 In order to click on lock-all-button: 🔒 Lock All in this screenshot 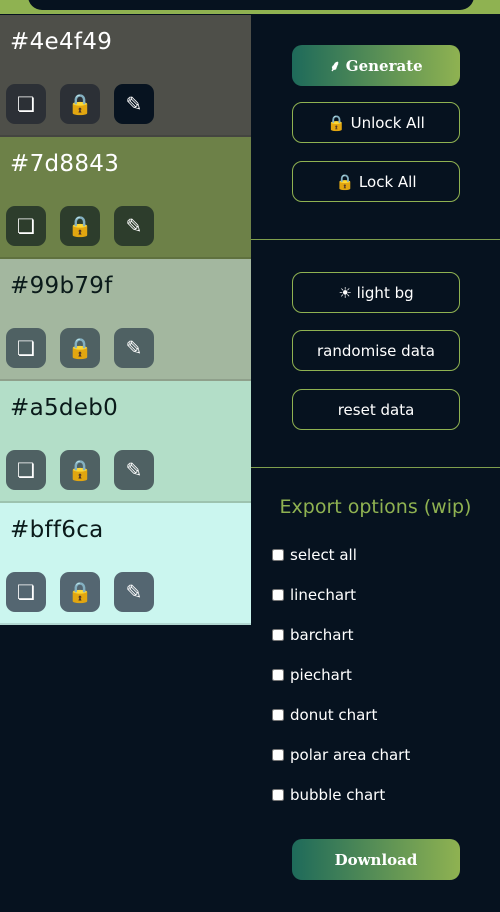, I will do `click(376, 181)`.